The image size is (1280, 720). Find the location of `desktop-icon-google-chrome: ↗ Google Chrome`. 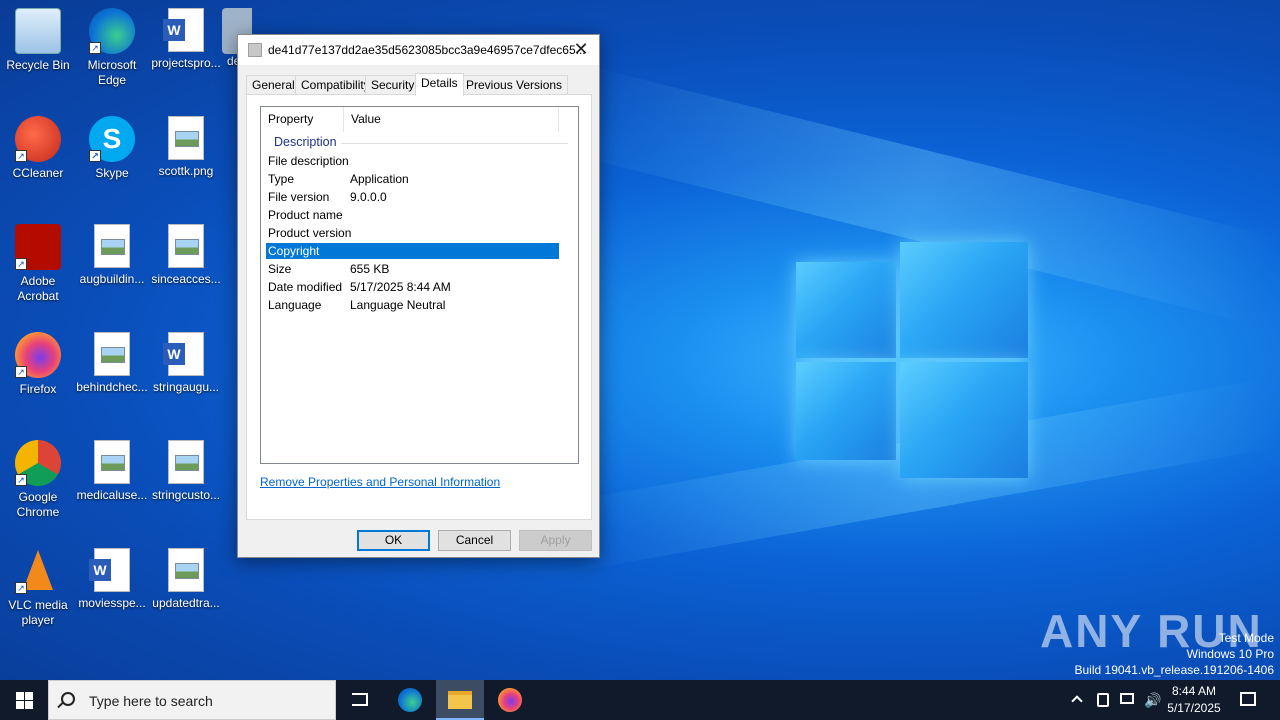

desktop-icon-google-chrome: ↗ Google Chrome is located at coordinates (38, 480).